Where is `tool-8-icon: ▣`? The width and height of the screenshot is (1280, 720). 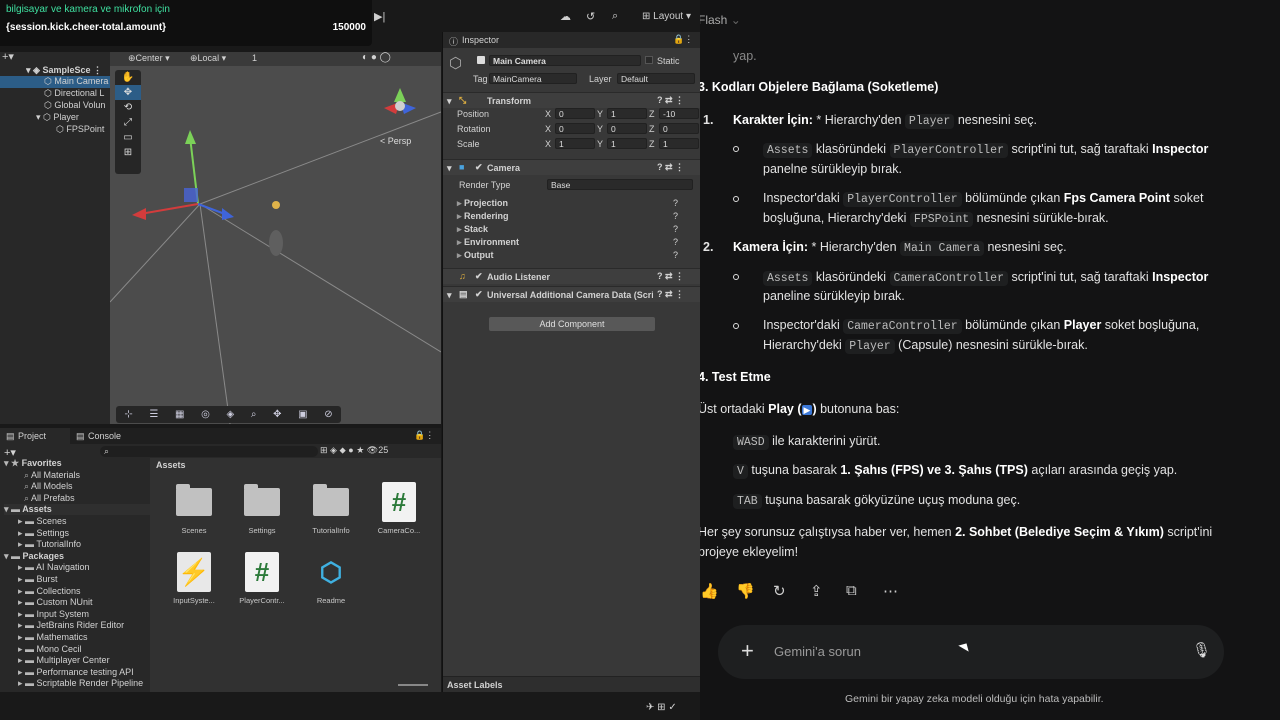
tool-8-icon: ▣ is located at coordinates (302, 414).